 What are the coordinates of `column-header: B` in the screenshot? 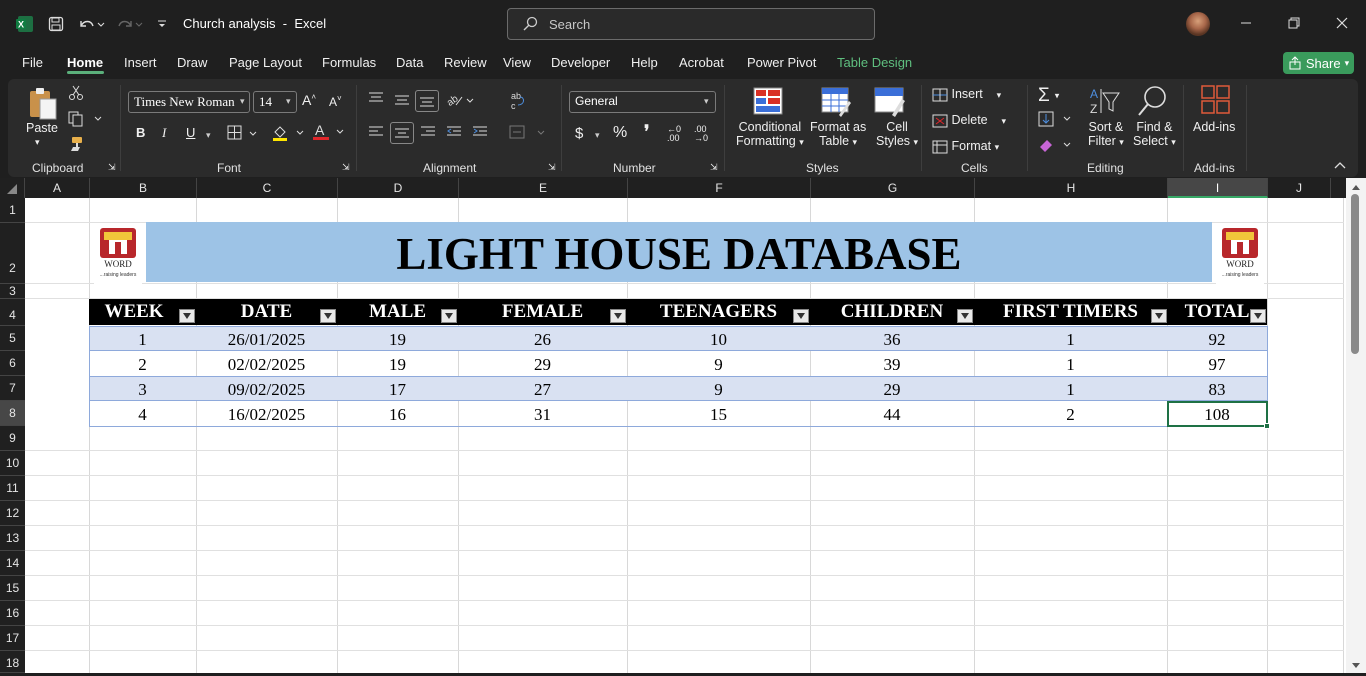 It's located at (143, 188).